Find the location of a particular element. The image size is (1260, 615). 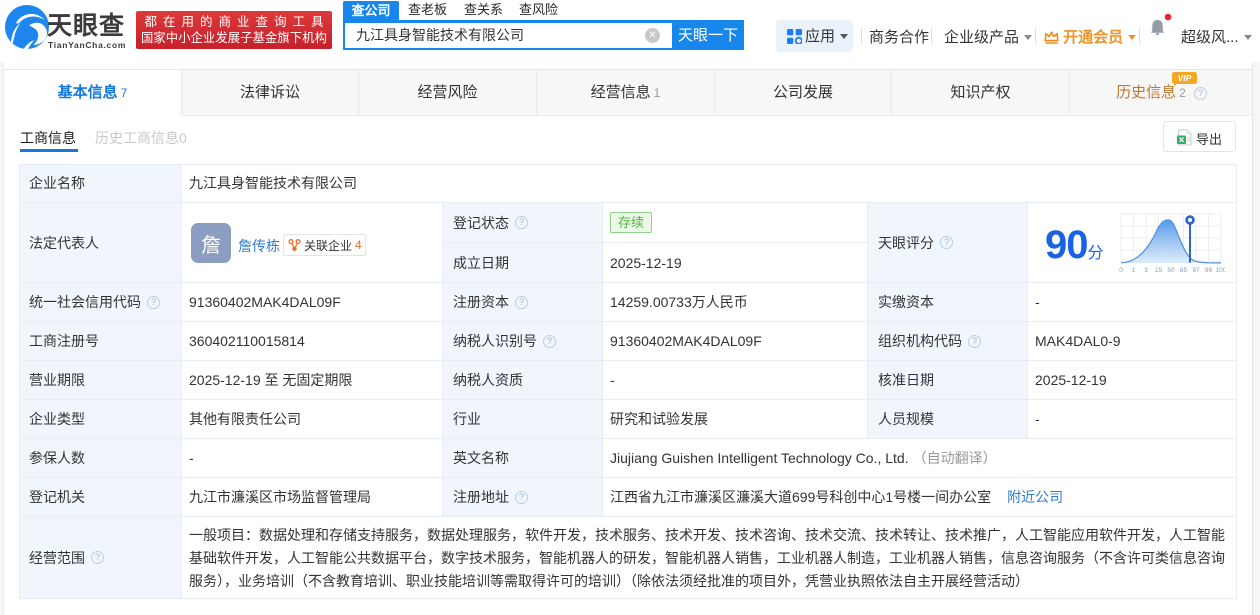

svg-text: 100 is located at coordinates (1220, 270).